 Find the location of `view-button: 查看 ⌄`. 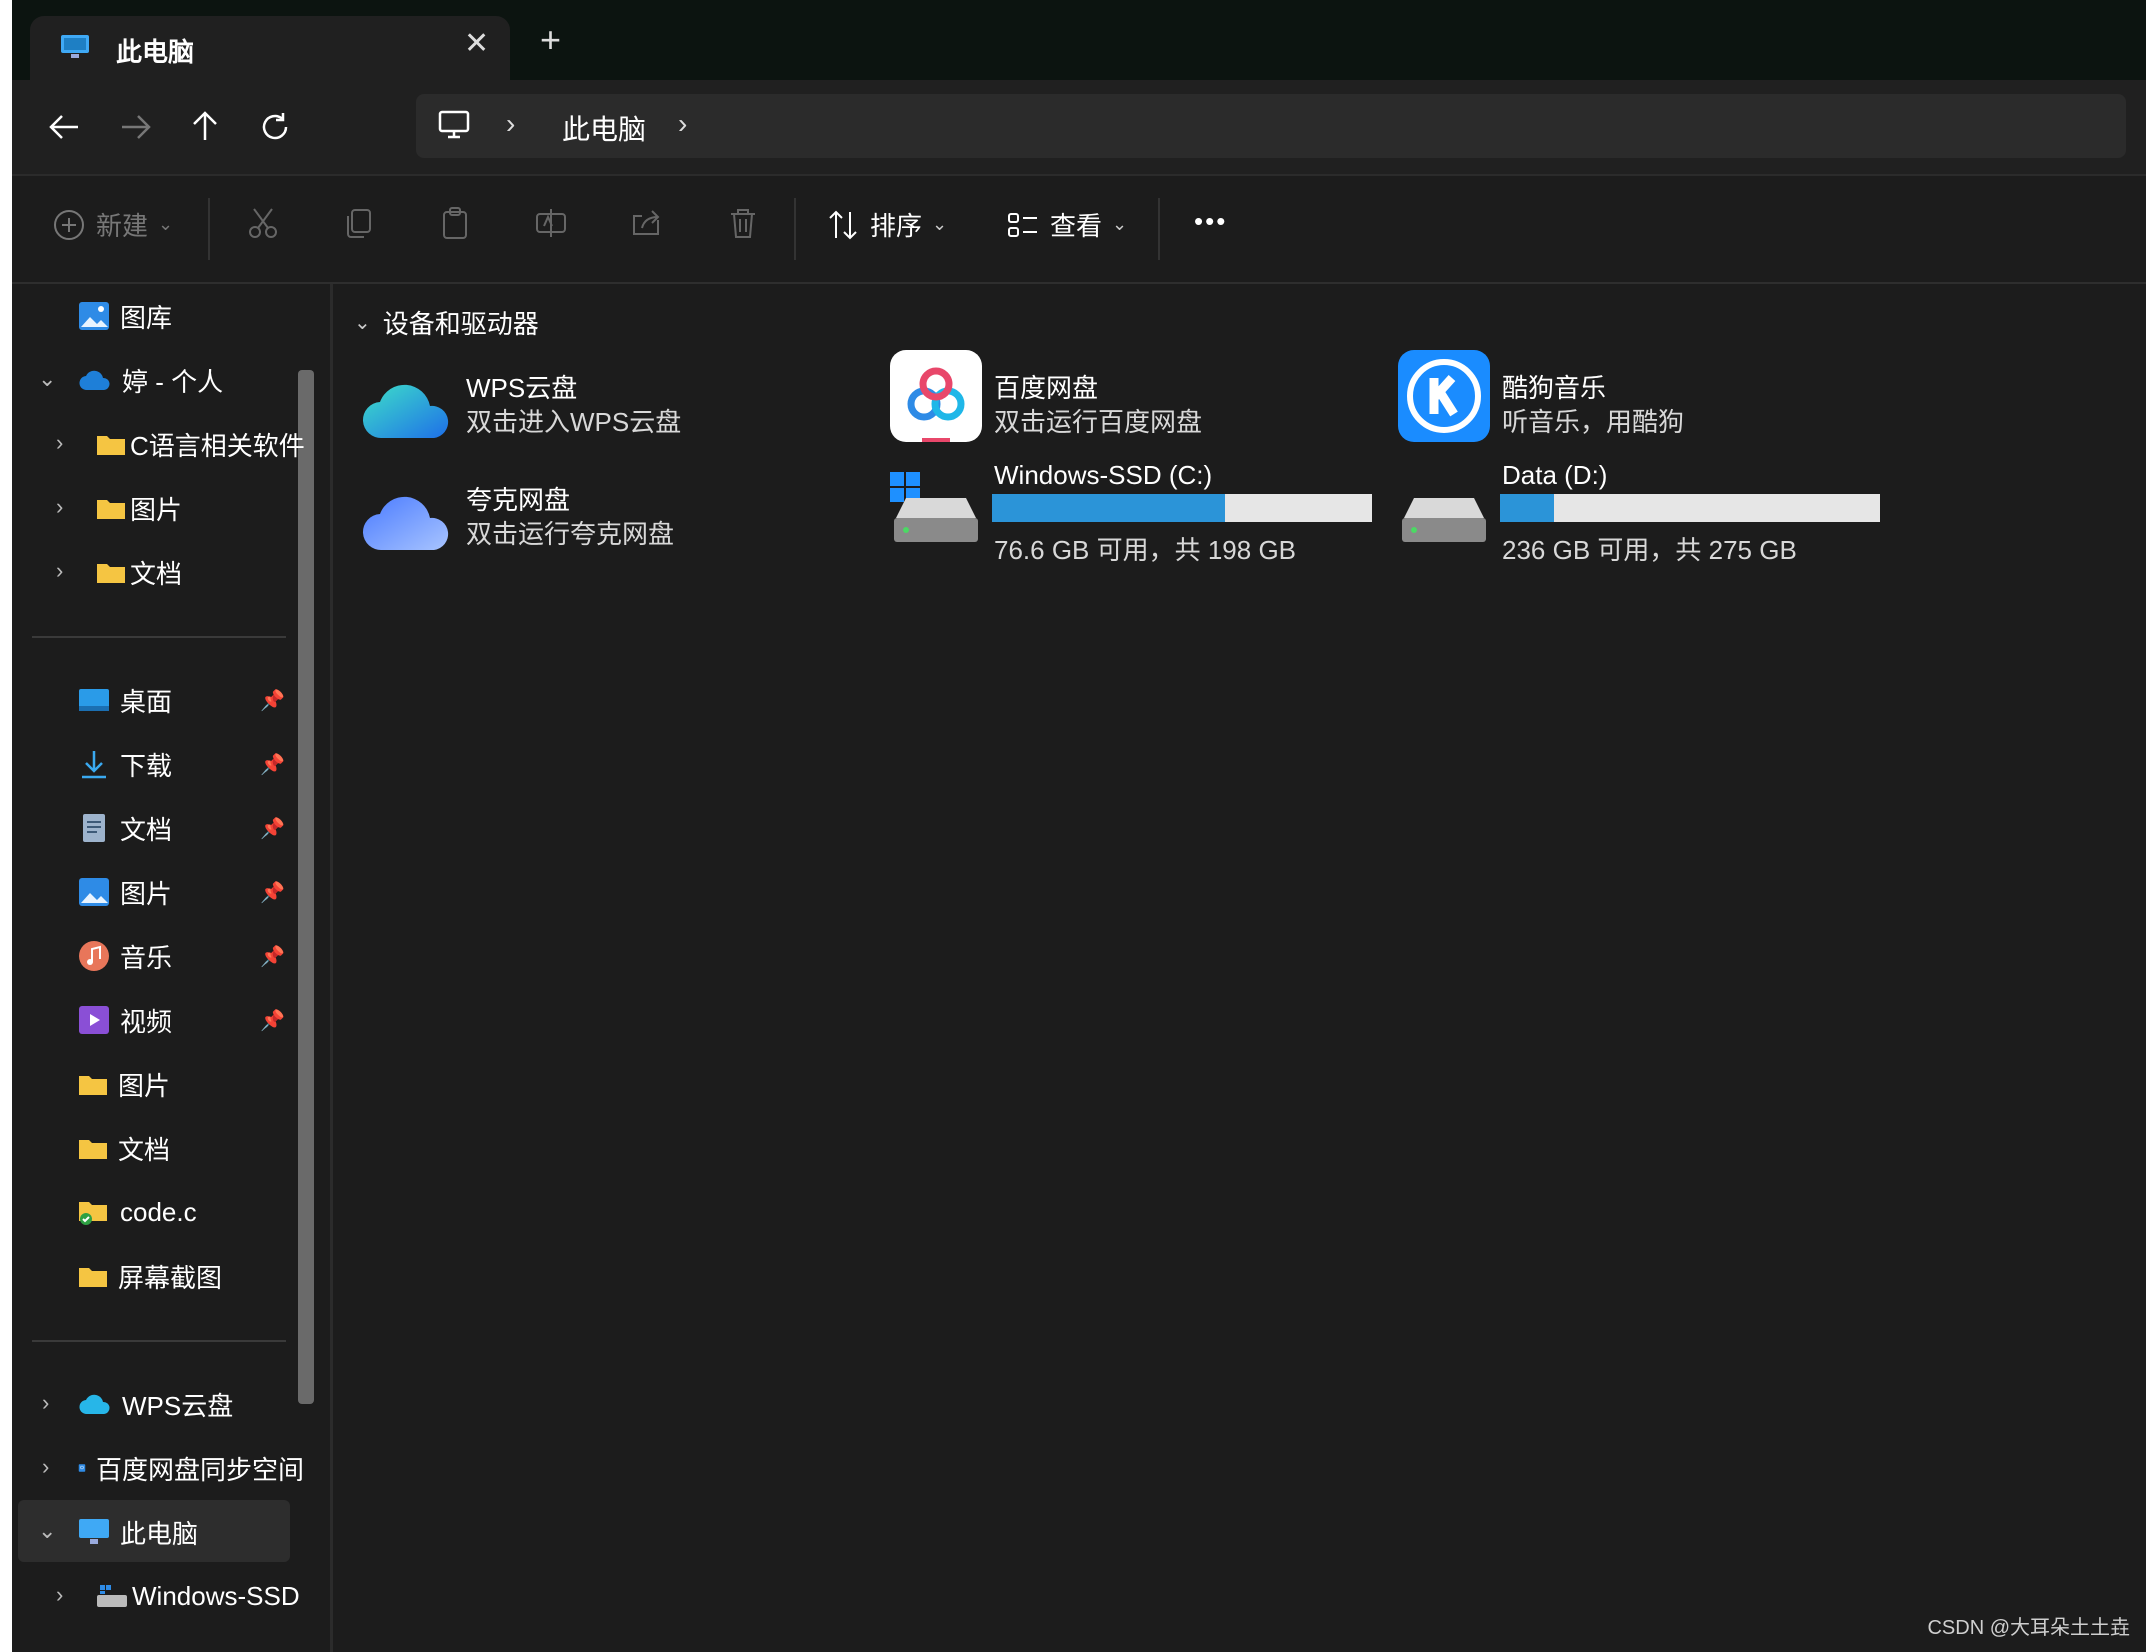

view-button: 查看 ⌄ is located at coordinates (1066, 224).